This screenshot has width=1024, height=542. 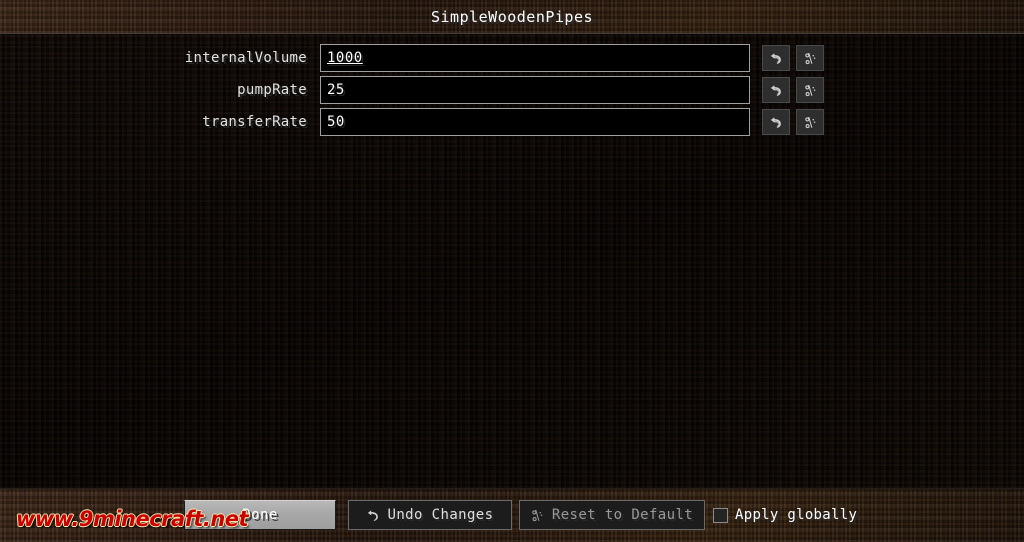 I want to click on option-row: transferRate 50, so click(x=512, y=122).